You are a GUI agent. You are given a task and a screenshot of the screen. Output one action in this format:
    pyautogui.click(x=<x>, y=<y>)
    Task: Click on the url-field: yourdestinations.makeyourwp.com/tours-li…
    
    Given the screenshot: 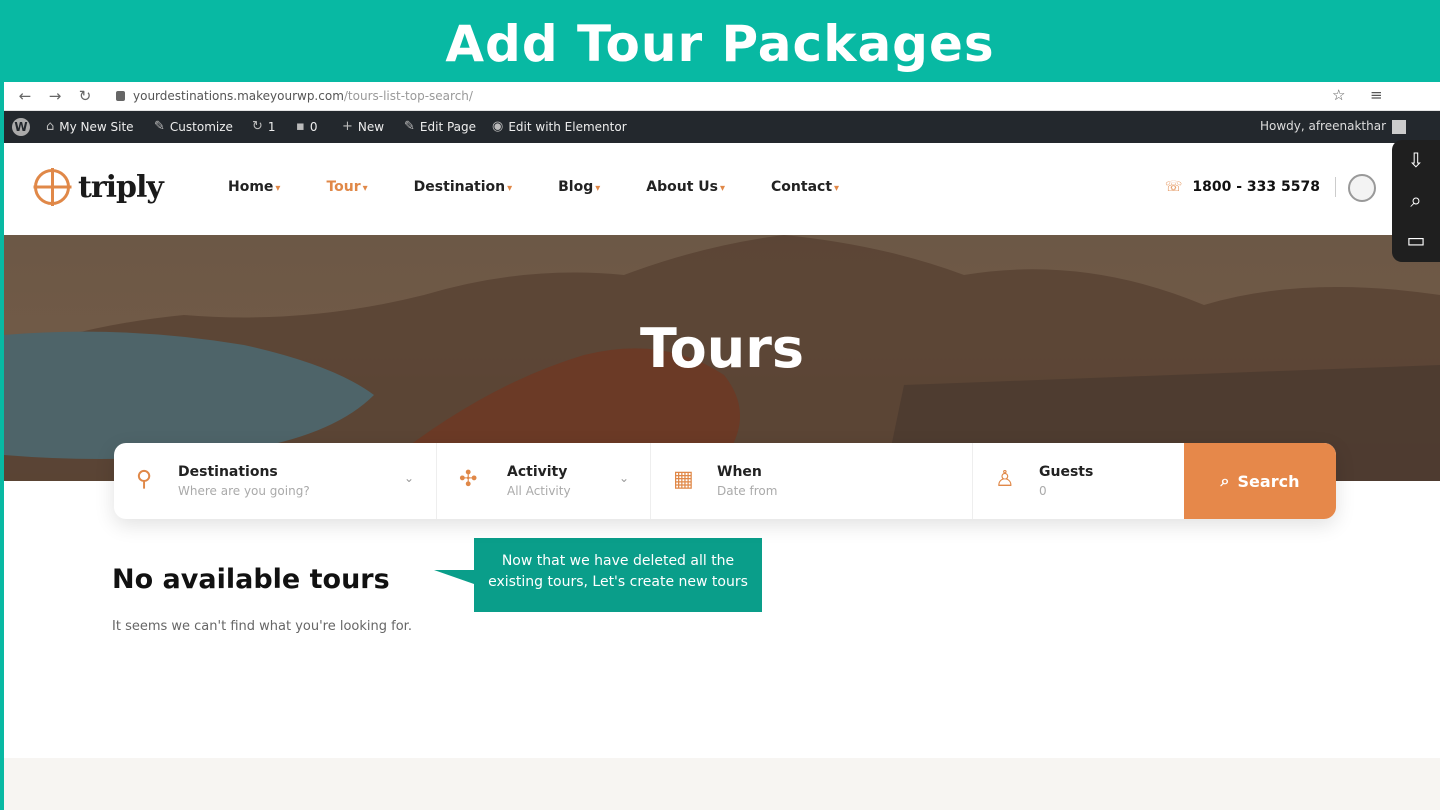 What is the action you would take?
    pyautogui.click(x=294, y=96)
    